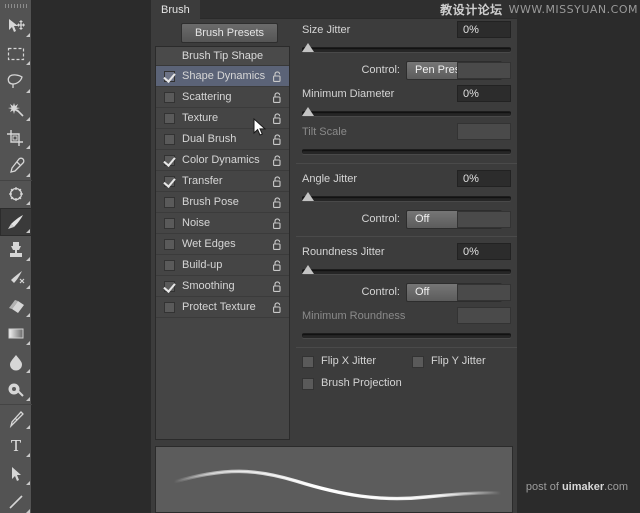 This screenshot has height=513, width=640. I want to click on blur-tool, so click(16, 362).